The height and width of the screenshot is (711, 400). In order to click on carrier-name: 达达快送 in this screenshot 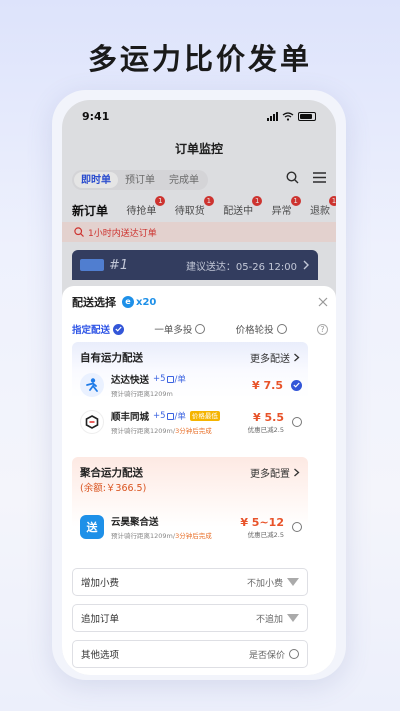, I will do `click(130, 380)`.